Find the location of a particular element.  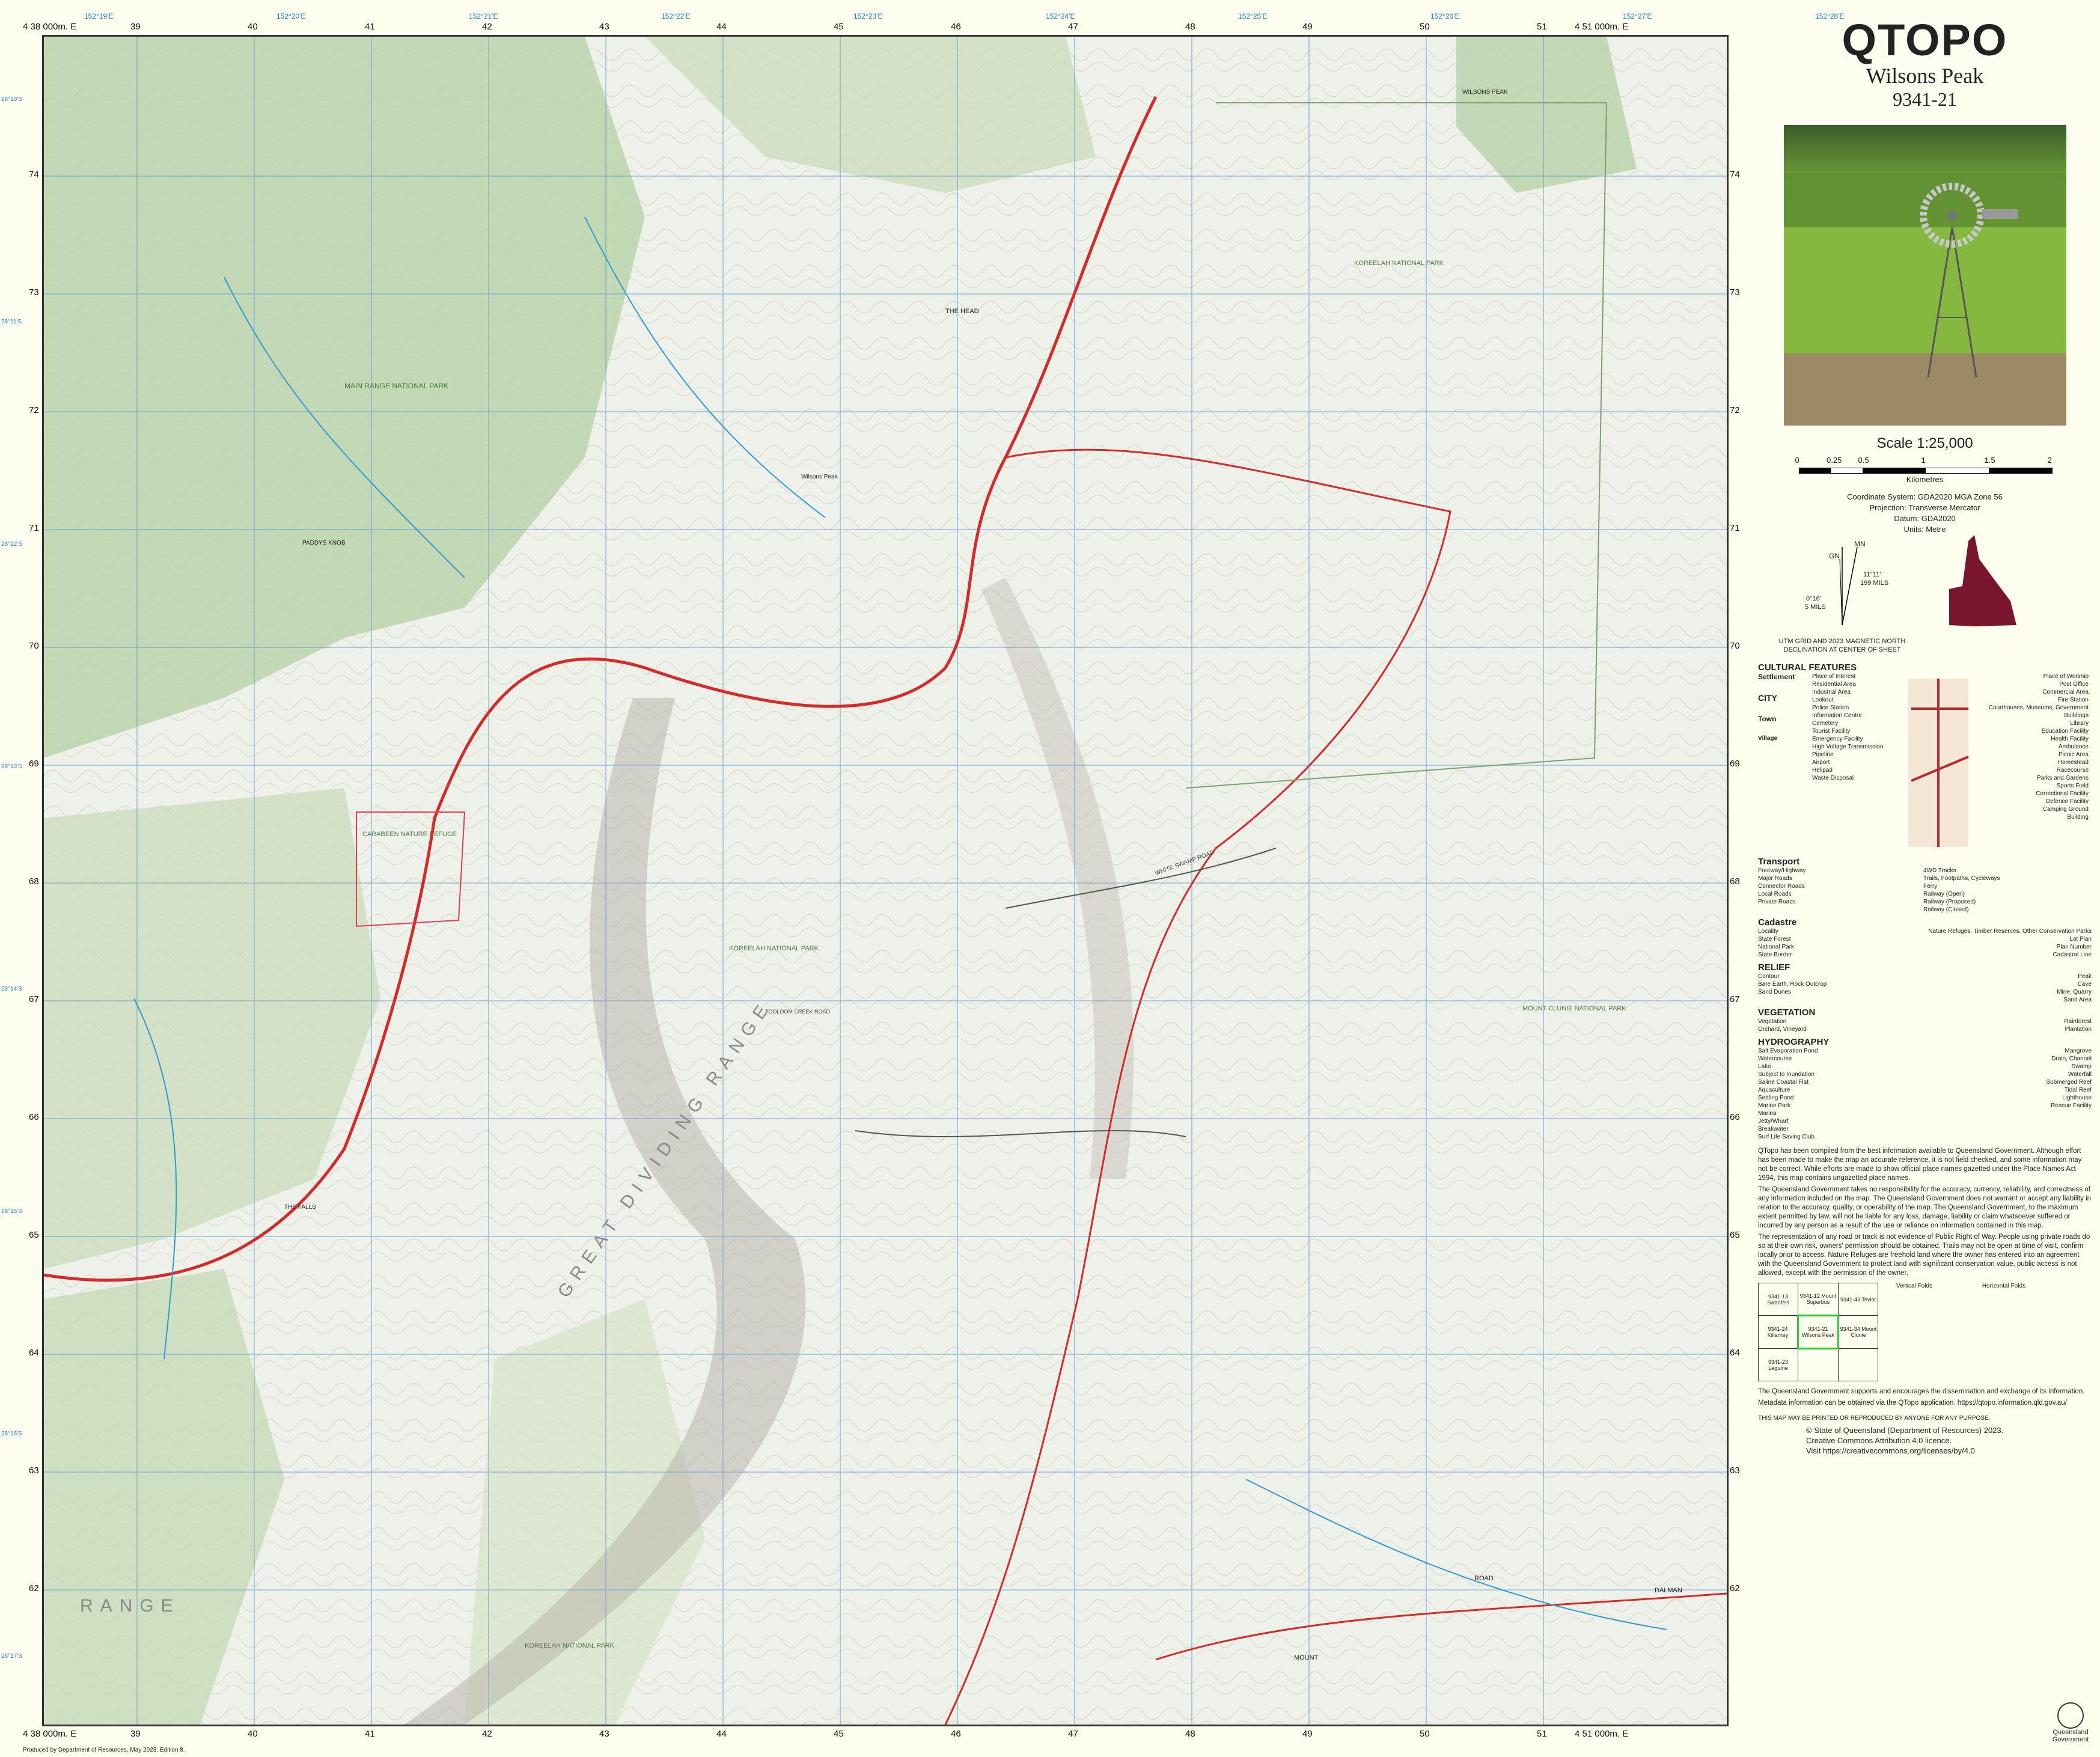

label-the-head: THE HEAD is located at coordinates (962, 311).